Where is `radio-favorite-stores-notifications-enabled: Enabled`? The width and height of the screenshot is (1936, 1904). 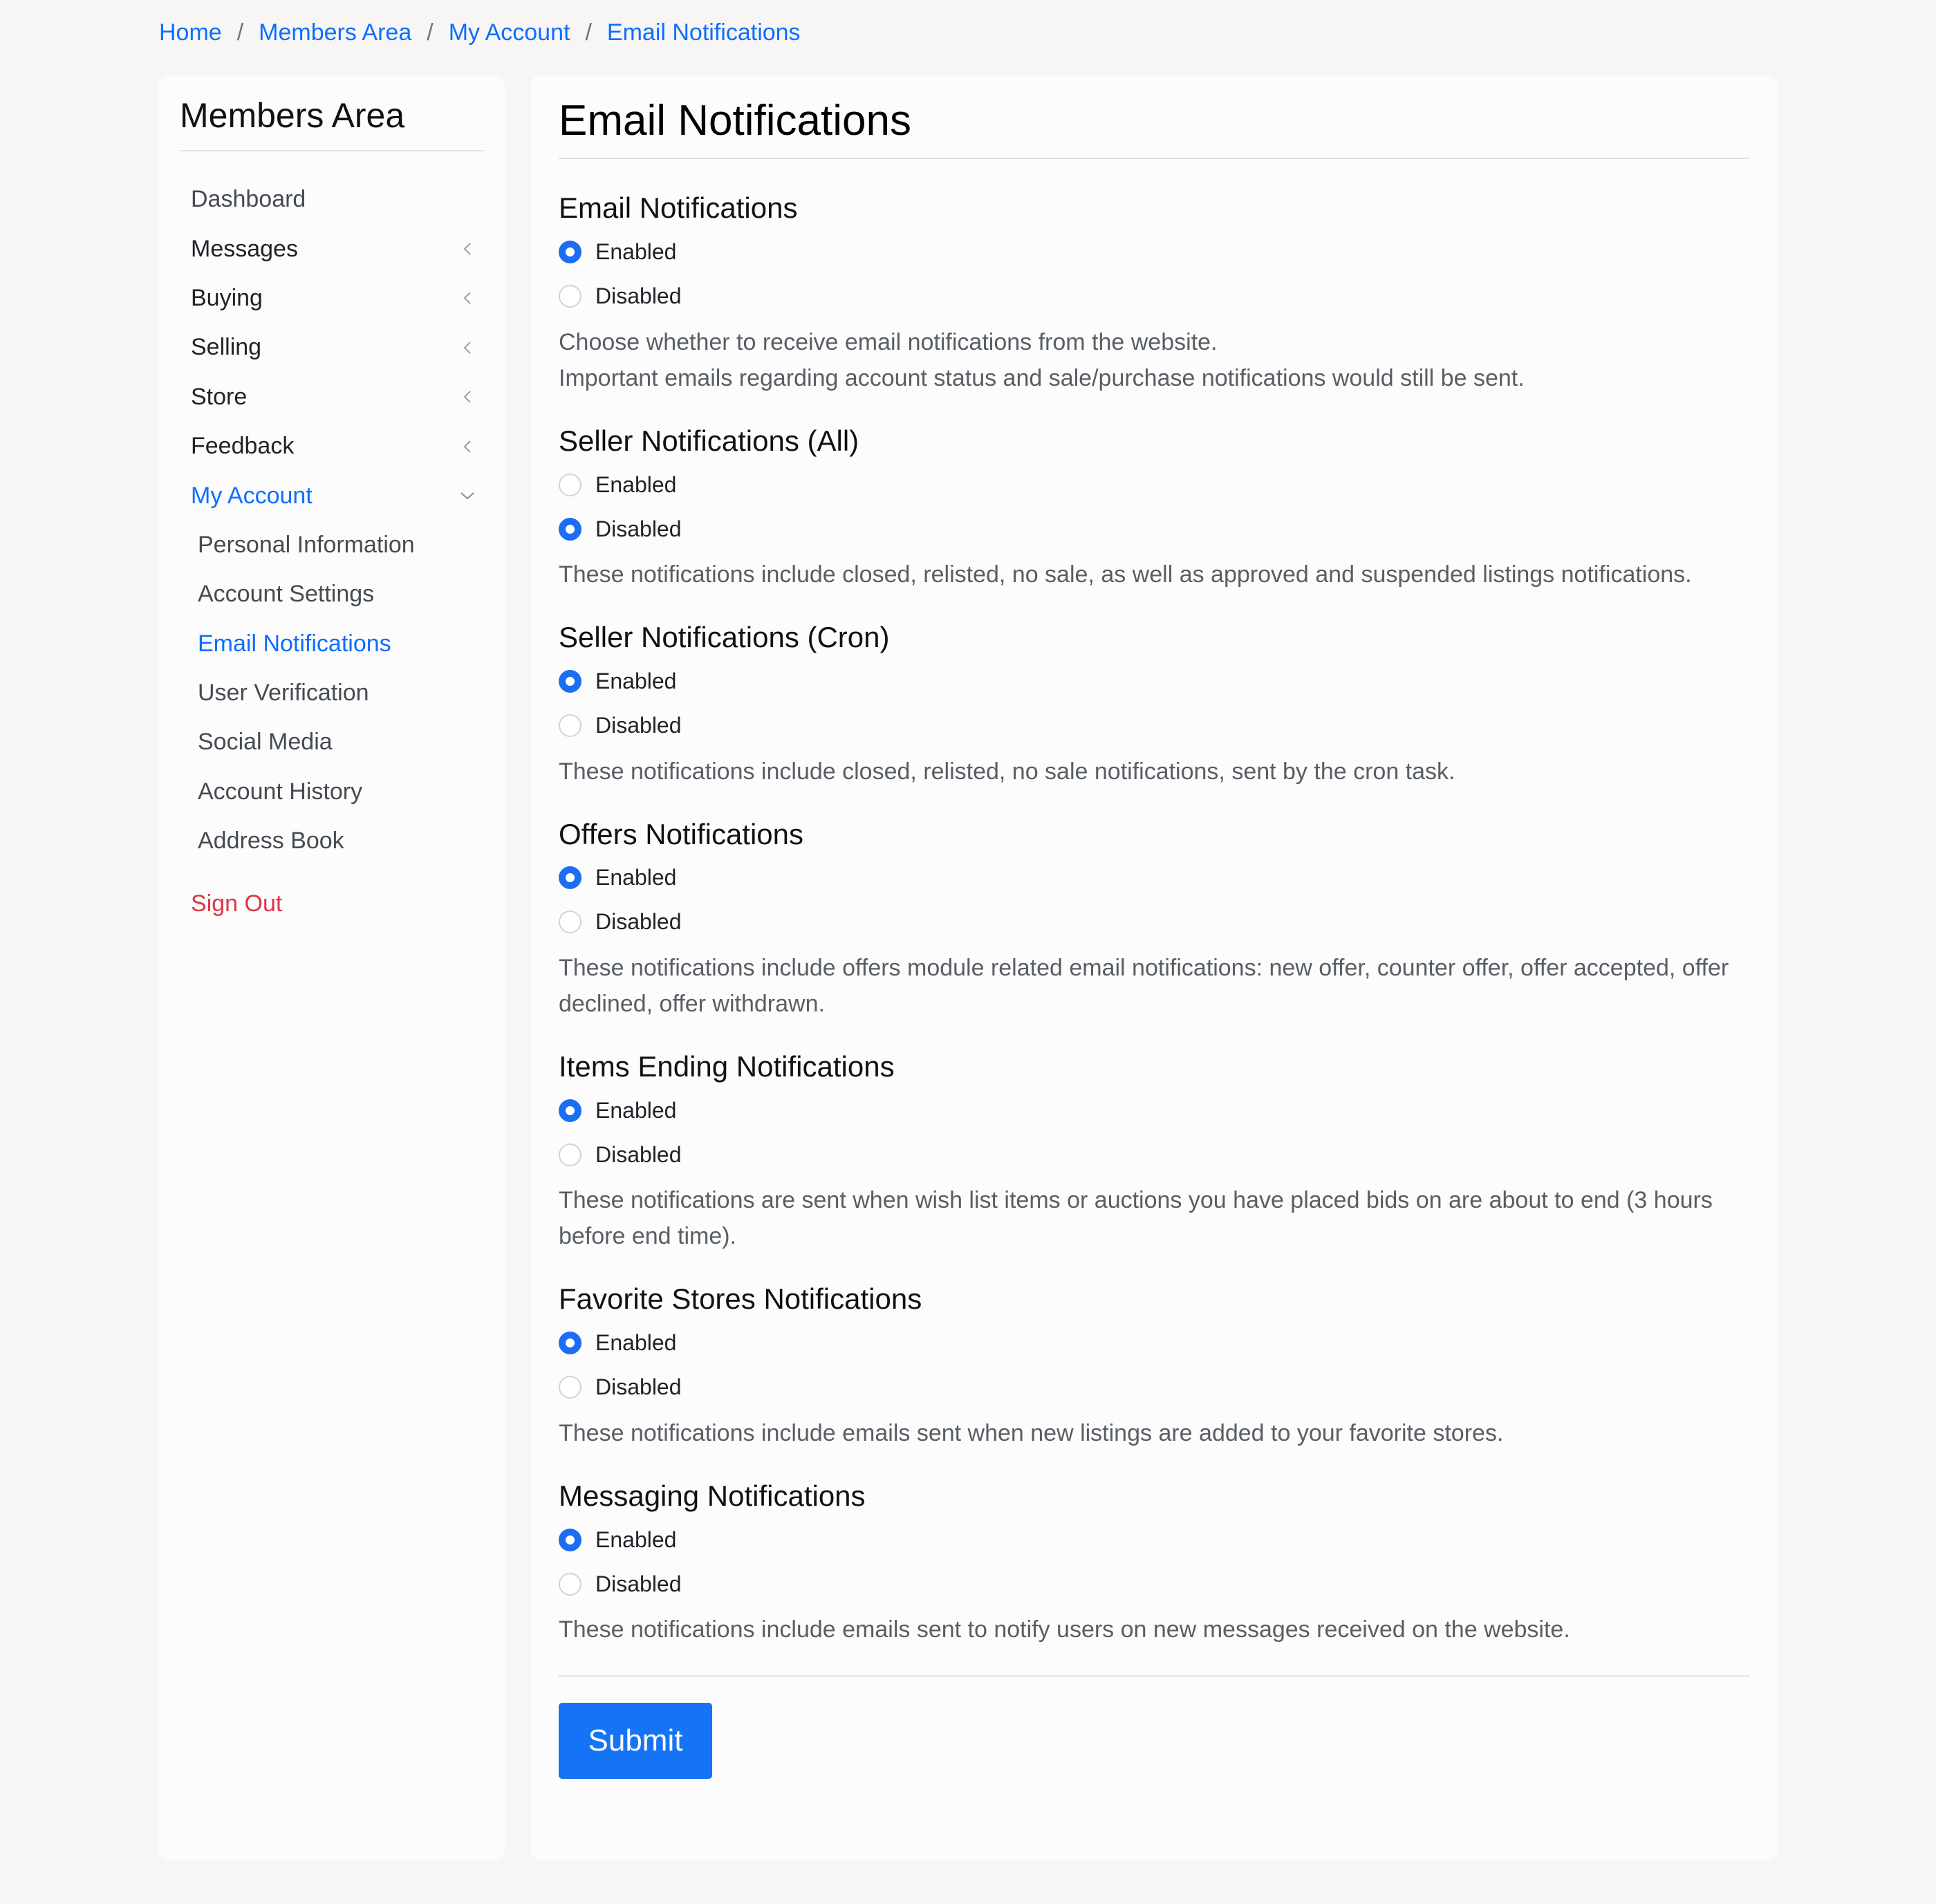
radio-favorite-stores-notifications-enabled: Enabled is located at coordinates (1154, 1343).